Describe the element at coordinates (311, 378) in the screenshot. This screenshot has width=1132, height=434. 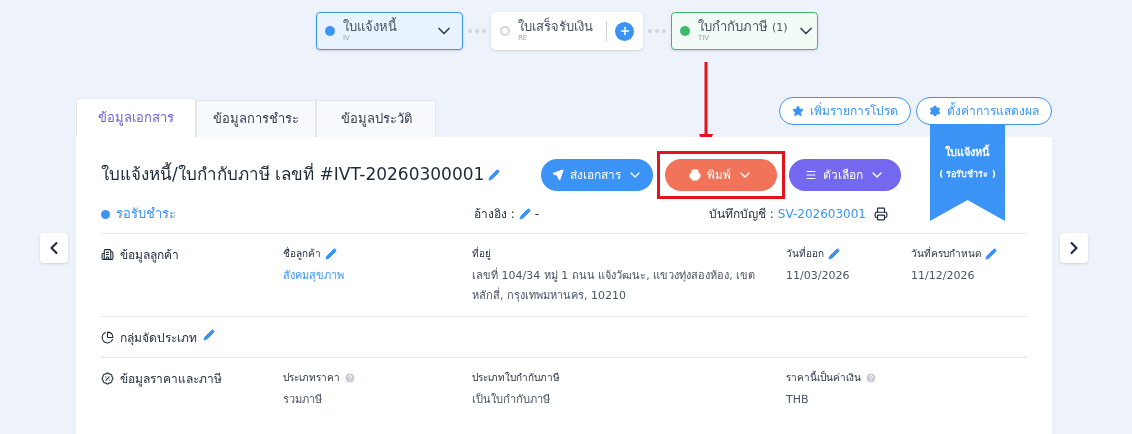
I see `field-label: ประเภทราคา` at that location.